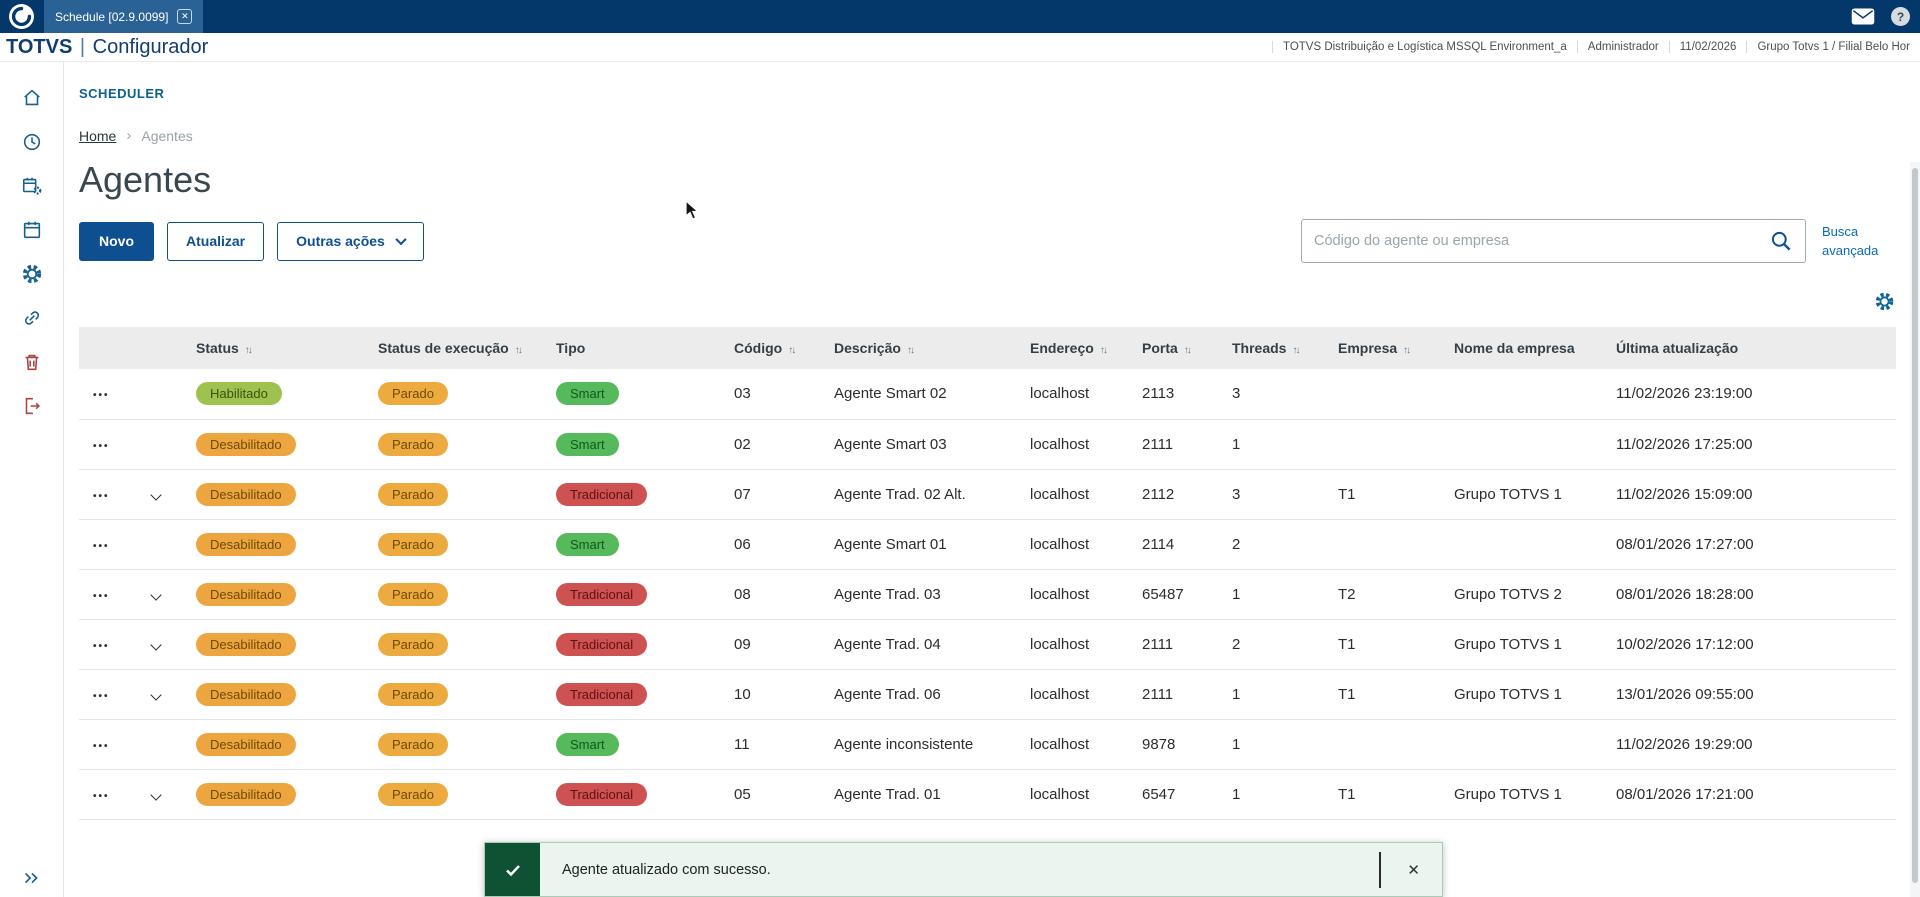 The height and width of the screenshot is (897, 1920). Describe the element at coordinates (145, 179) in the screenshot. I see `page-title: Agentes` at that location.